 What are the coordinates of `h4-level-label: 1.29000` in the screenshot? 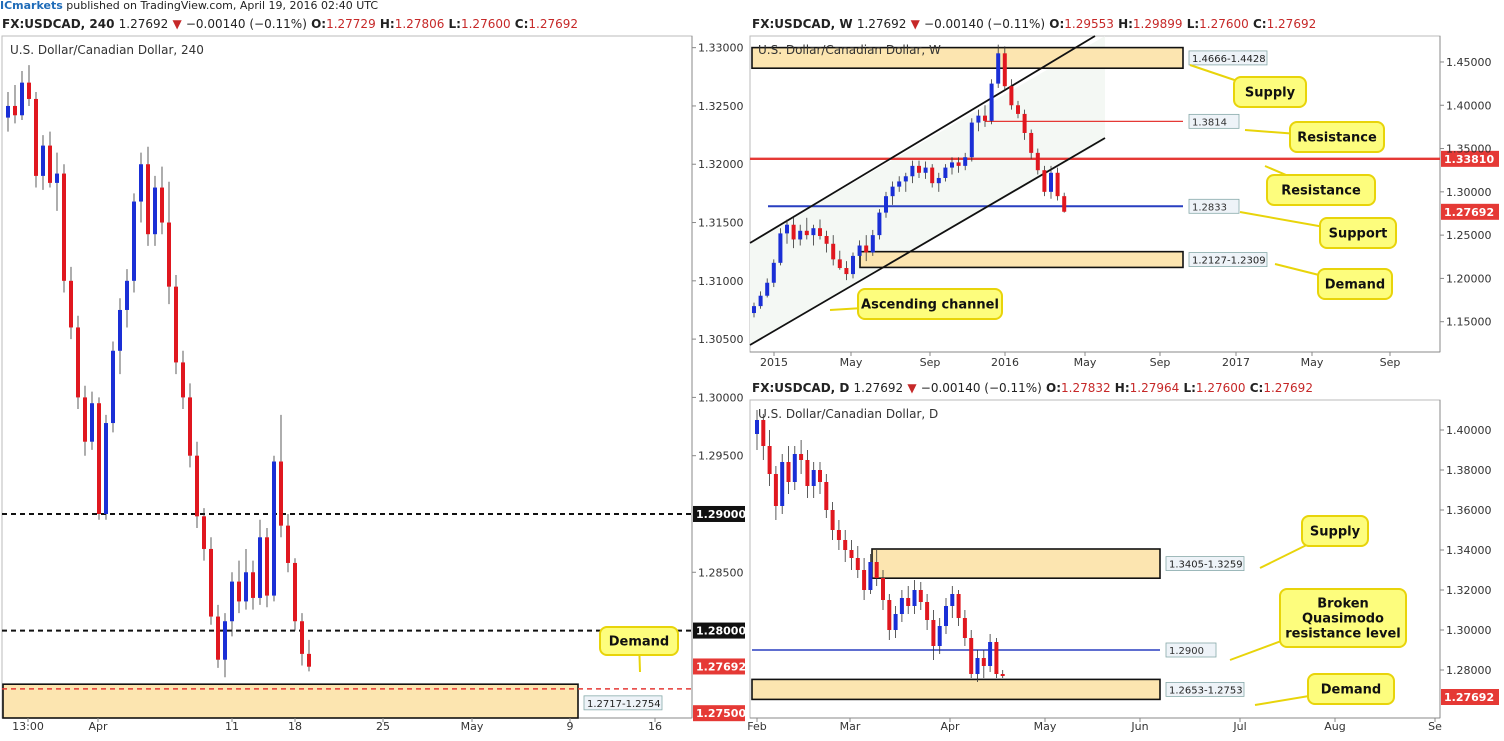 It's located at (721, 514).